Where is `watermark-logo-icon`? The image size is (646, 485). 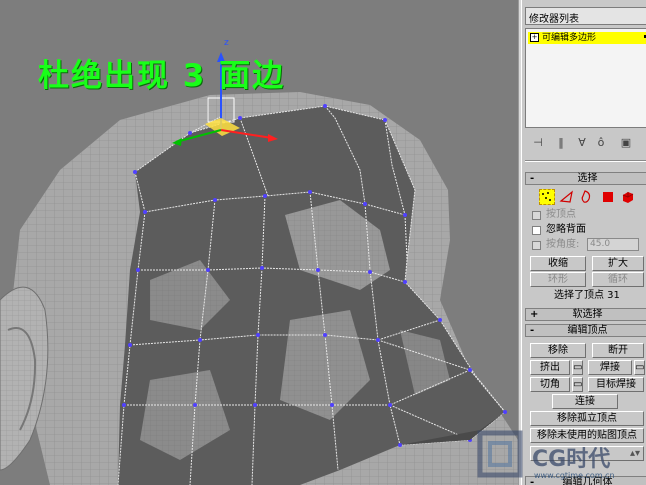
watermark-logo-icon is located at coordinates (500, 454).